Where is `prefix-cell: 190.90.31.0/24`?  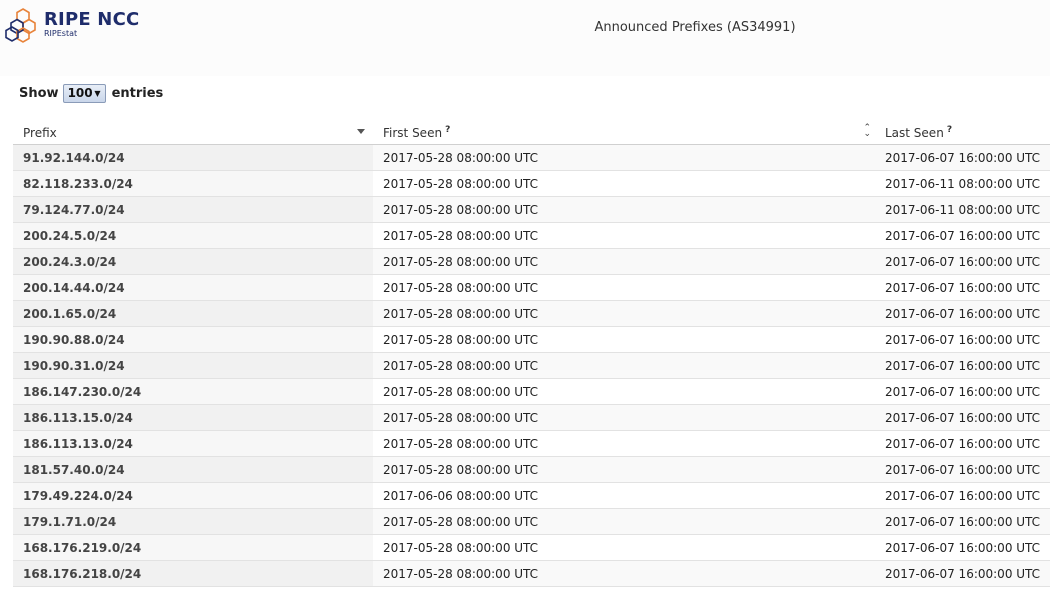
prefix-cell: 190.90.31.0/24 is located at coordinates (193, 365).